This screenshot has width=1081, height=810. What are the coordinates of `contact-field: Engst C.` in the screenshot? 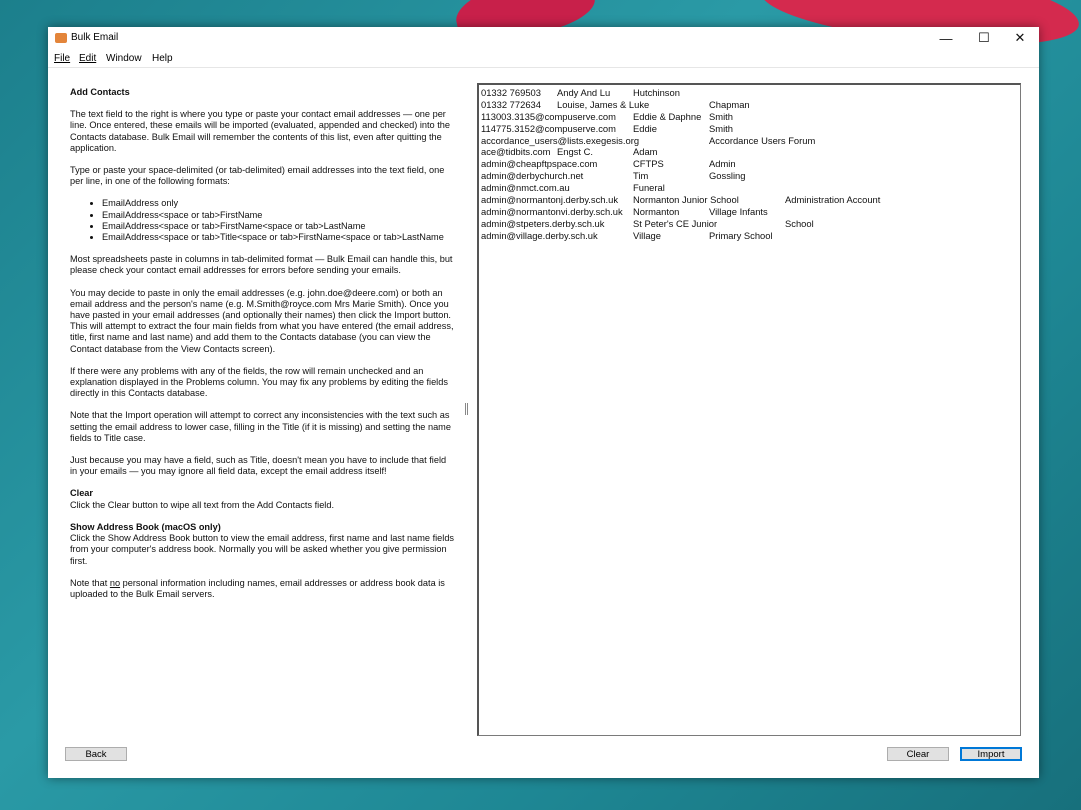 It's located at (575, 152).